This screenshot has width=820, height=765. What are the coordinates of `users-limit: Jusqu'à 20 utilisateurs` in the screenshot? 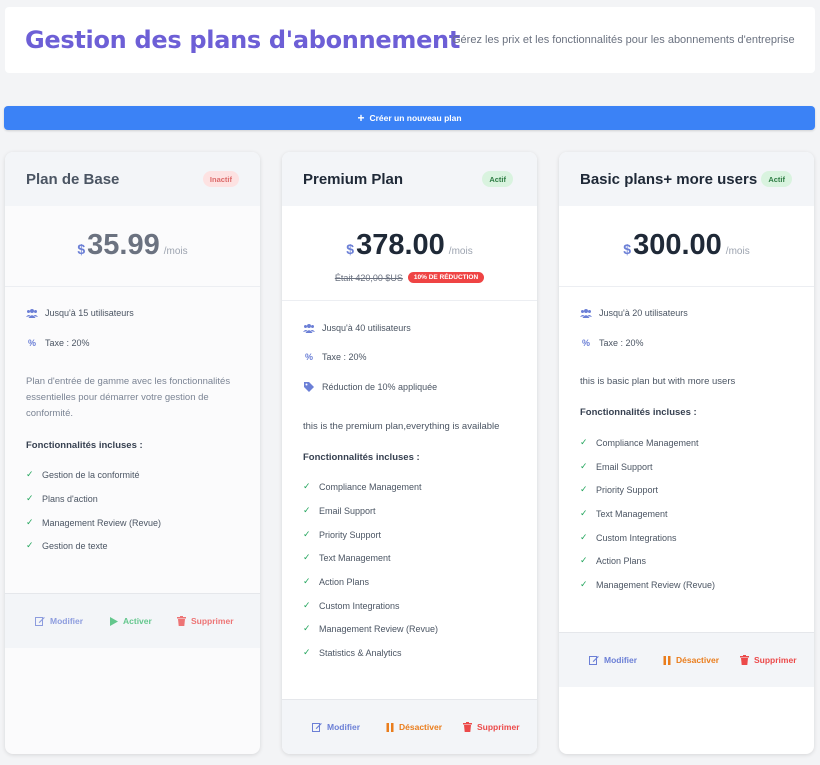 It's located at (634, 313).